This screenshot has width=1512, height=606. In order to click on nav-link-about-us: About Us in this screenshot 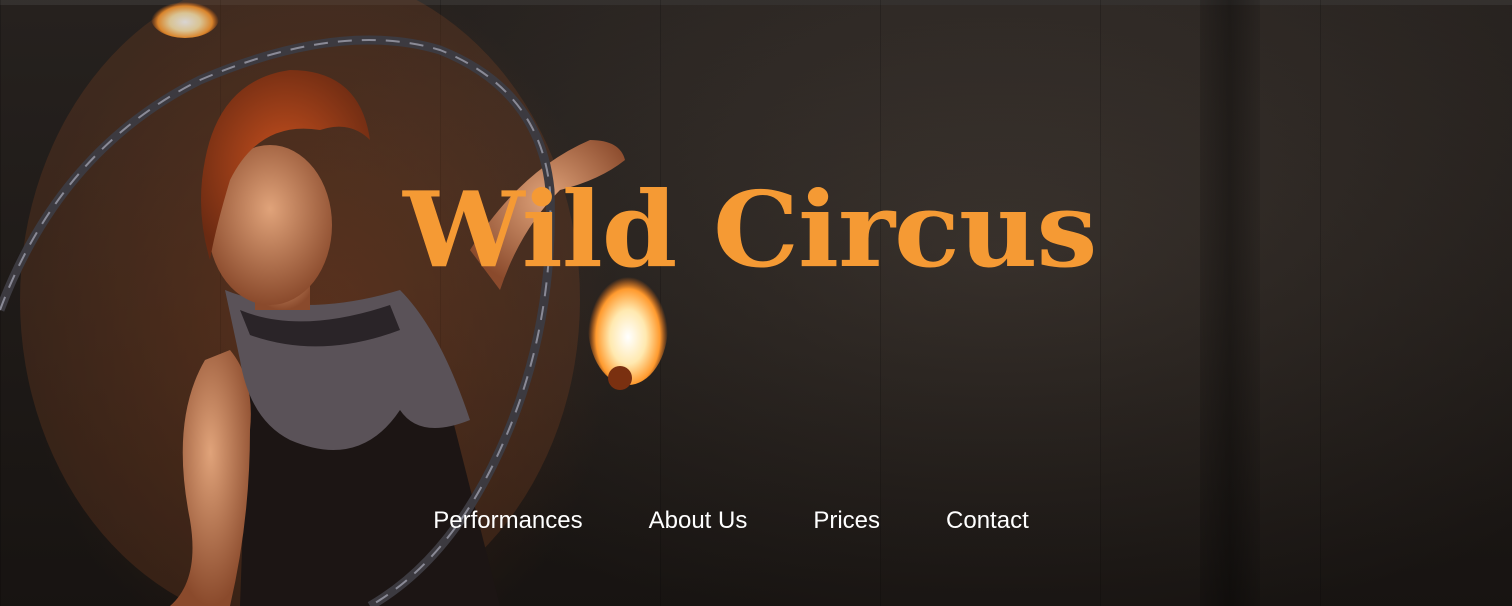, I will do `click(698, 521)`.